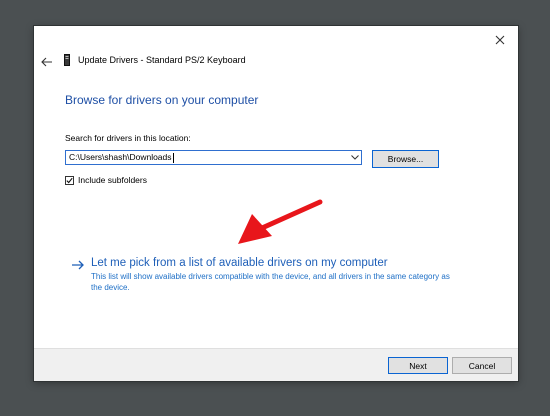 The image size is (550, 416). What do you see at coordinates (173, 157) in the screenshot?
I see `text-caret` at bounding box center [173, 157].